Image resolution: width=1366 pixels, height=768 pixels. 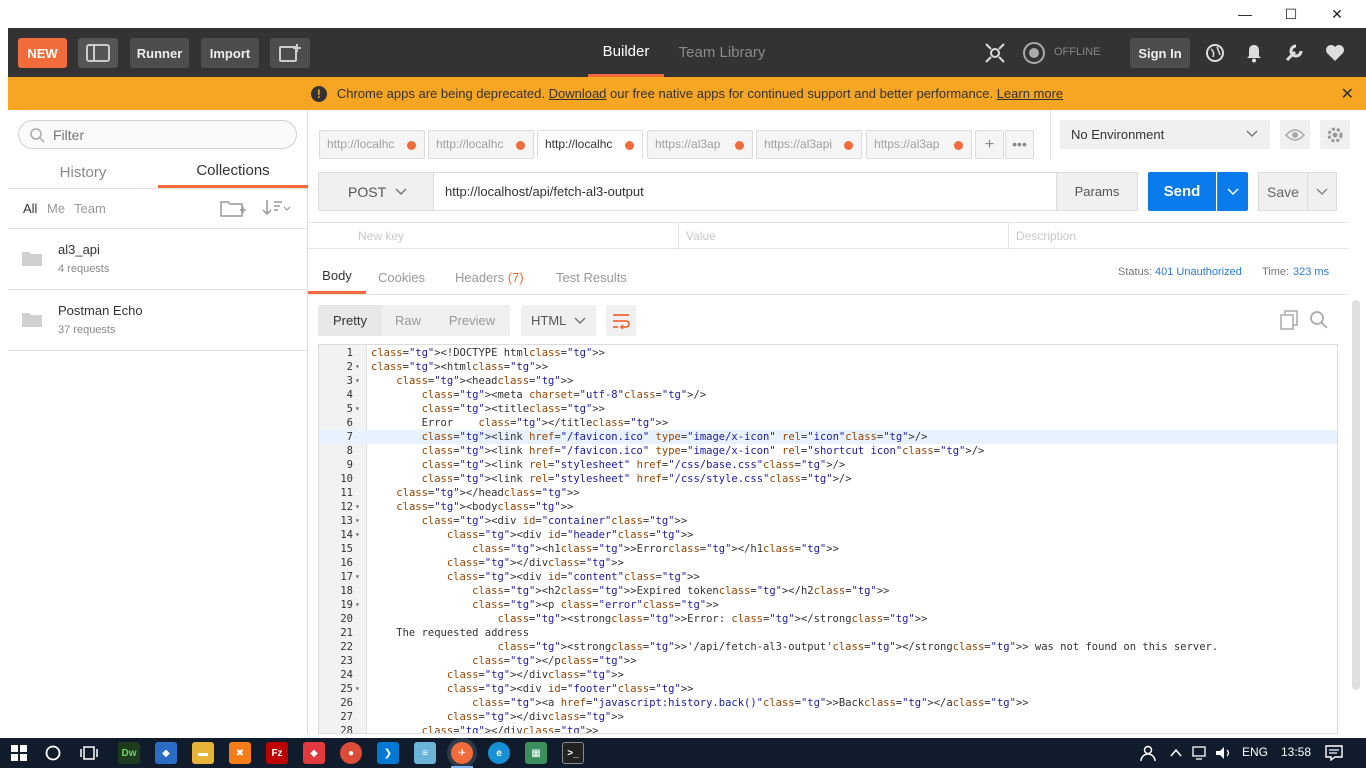 What do you see at coordinates (1019, 144) in the screenshot?
I see `more-tabs-button: •••` at bounding box center [1019, 144].